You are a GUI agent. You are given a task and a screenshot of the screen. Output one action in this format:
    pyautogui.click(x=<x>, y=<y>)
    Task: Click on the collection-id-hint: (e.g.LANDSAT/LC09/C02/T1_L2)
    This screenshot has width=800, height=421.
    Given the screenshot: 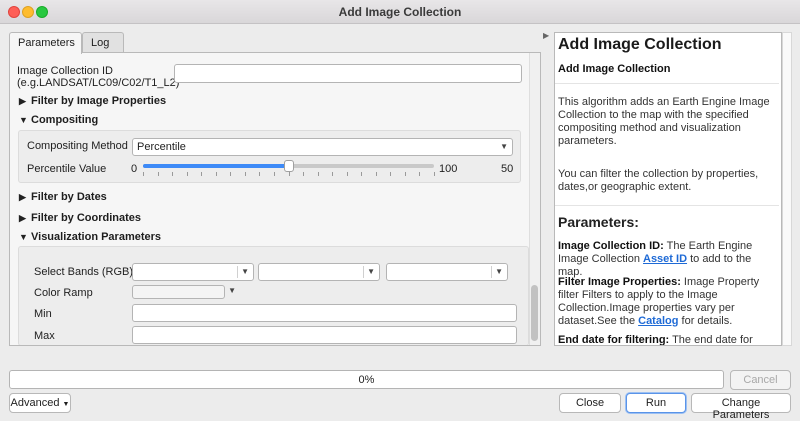 What is the action you would take?
    pyautogui.click(x=98, y=83)
    